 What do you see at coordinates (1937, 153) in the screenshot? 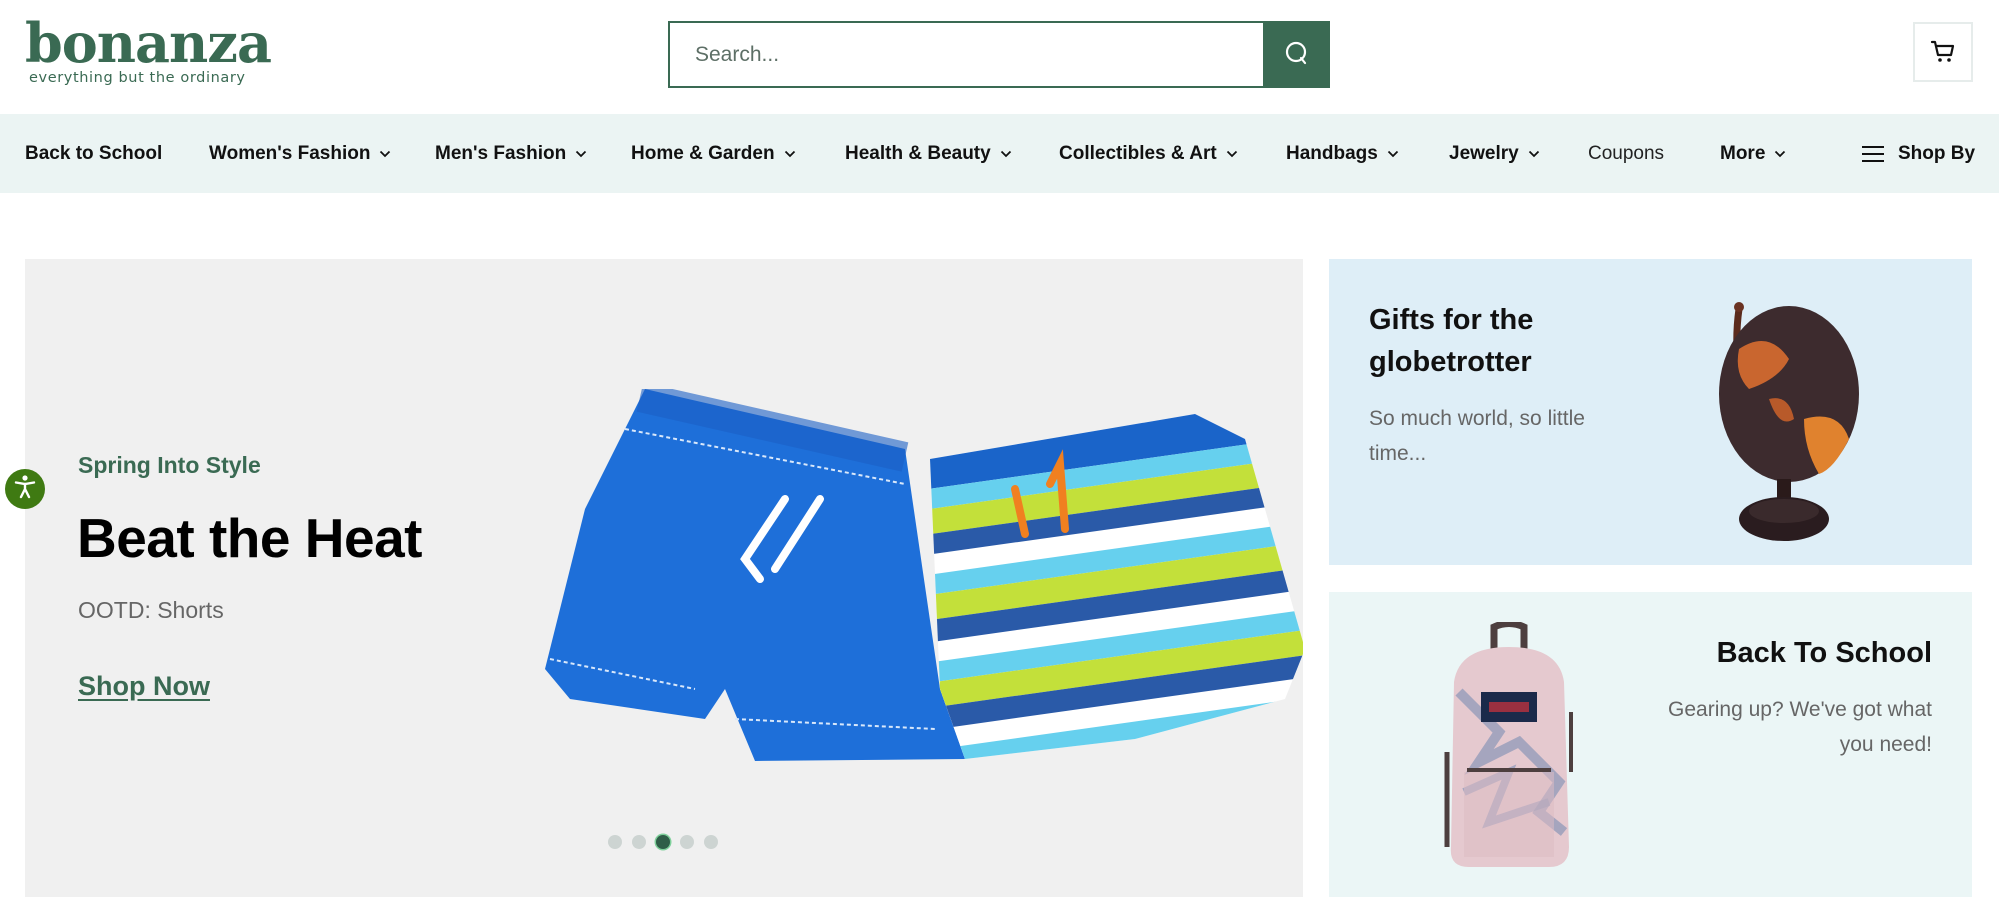
I see `shop-by-label: Shop By` at bounding box center [1937, 153].